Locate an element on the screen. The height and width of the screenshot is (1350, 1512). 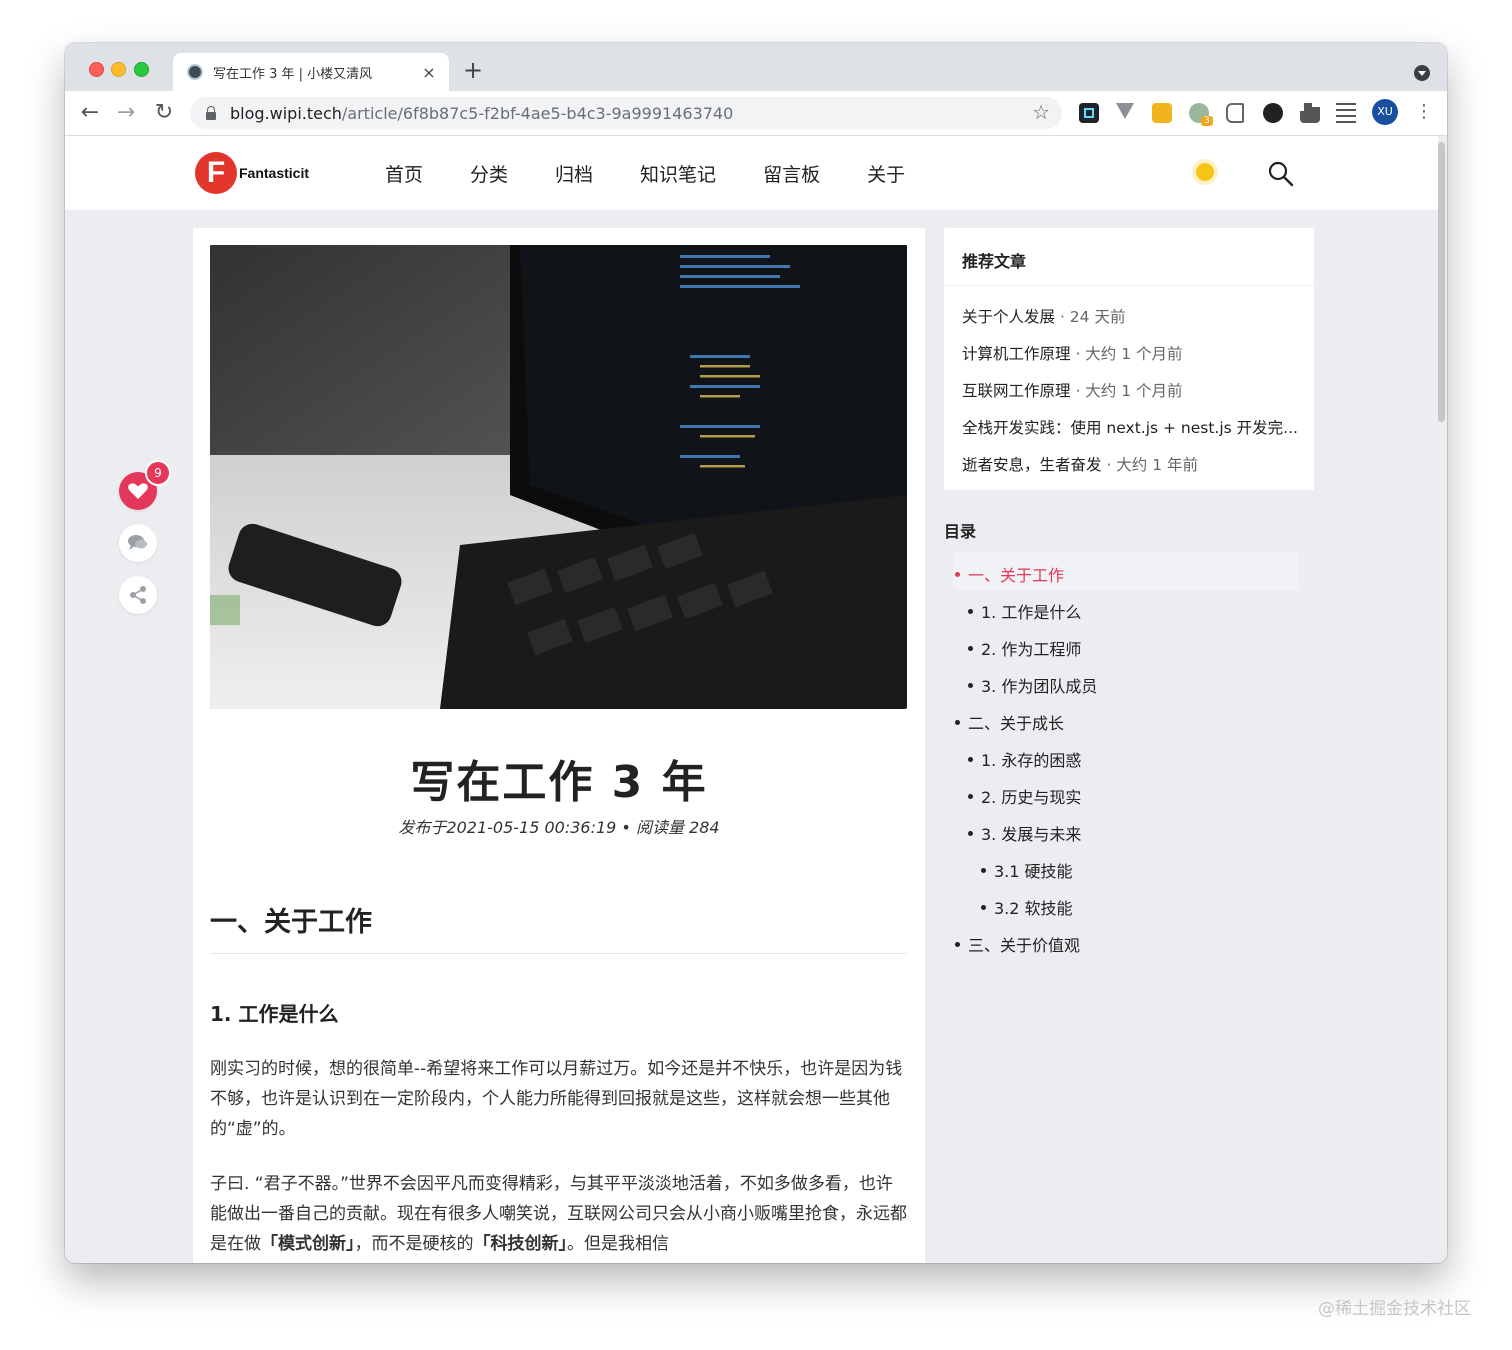
nav-about: 关于 is located at coordinates (886, 173).